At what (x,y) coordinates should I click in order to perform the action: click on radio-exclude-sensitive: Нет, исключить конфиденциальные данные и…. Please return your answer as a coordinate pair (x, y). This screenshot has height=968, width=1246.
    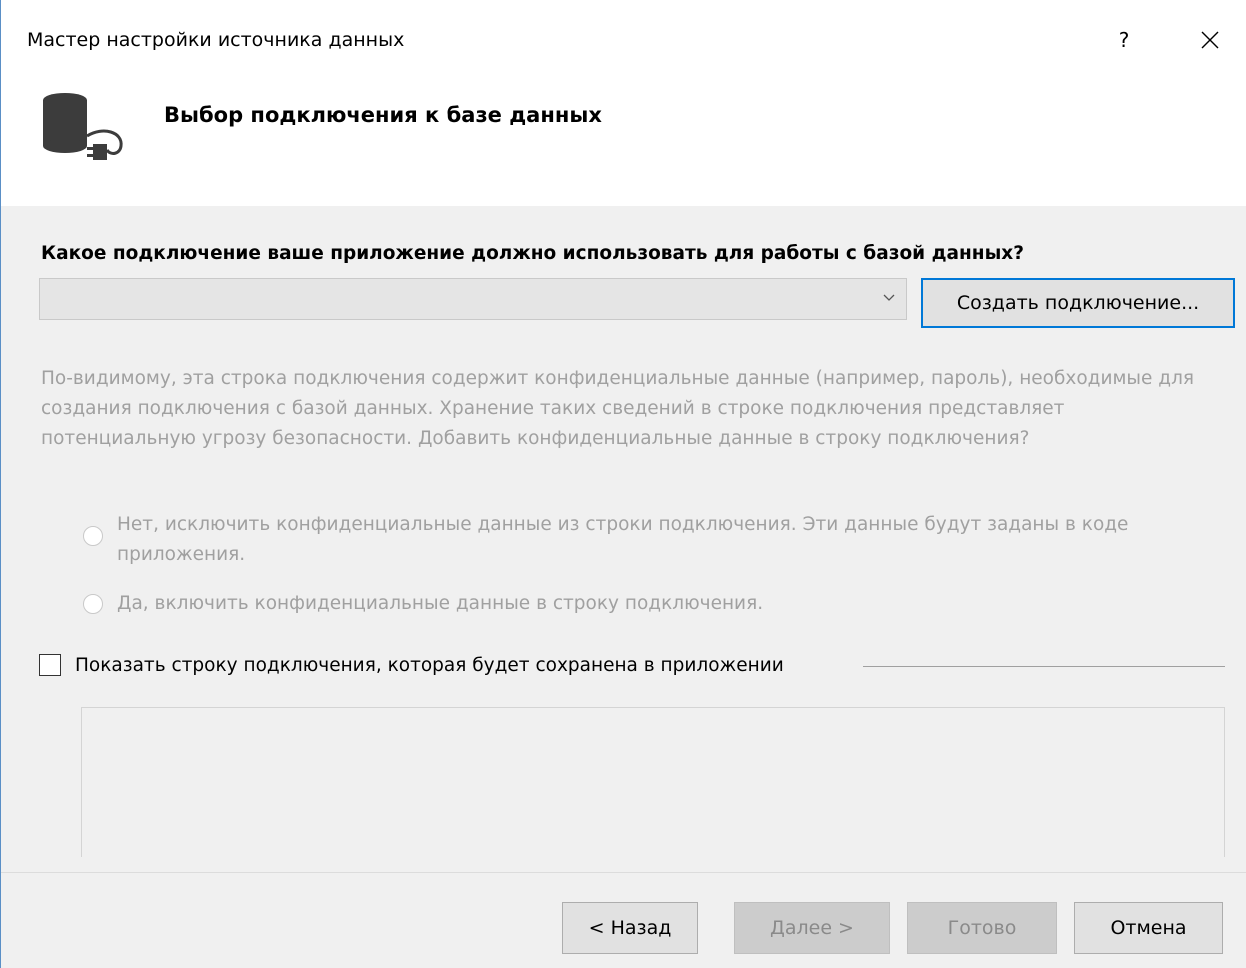
    Looking at the image, I should click on (648, 540).